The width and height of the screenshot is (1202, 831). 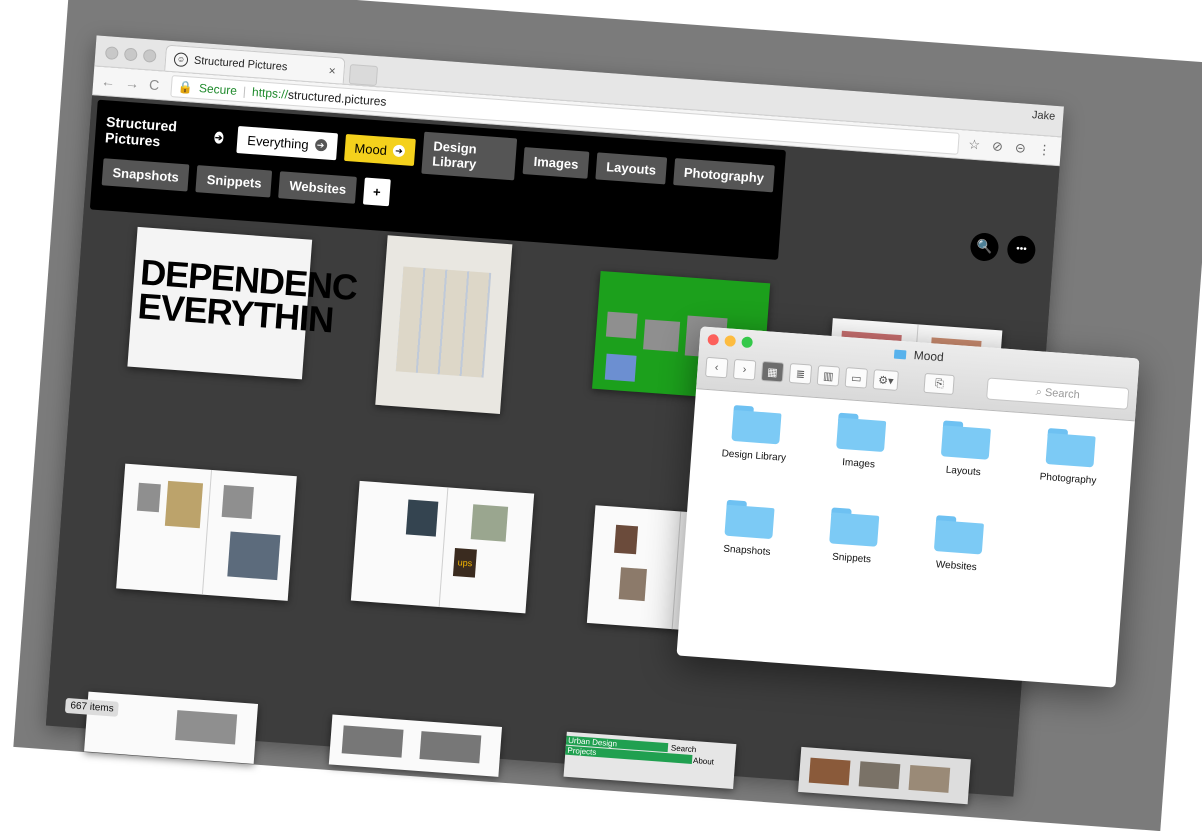 What do you see at coordinates (234, 181) in the screenshot?
I see `tag-snippets: Snippets` at bounding box center [234, 181].